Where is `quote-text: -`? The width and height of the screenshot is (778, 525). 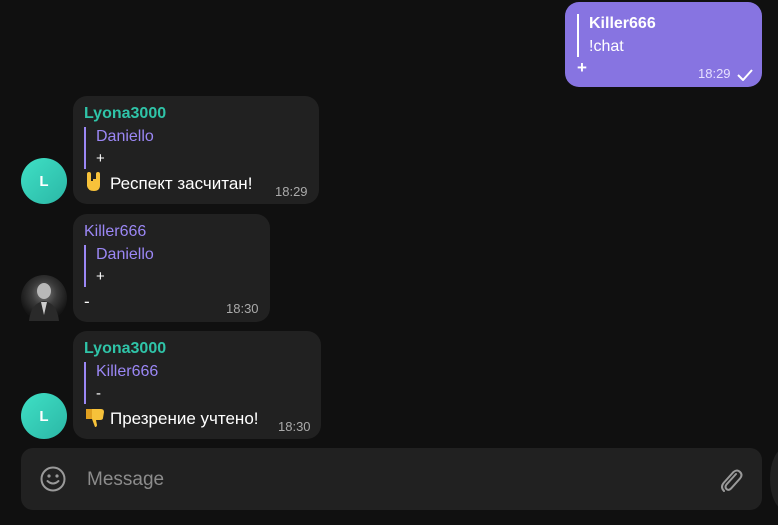
quote-text: - is located at coordinates (98, 393).